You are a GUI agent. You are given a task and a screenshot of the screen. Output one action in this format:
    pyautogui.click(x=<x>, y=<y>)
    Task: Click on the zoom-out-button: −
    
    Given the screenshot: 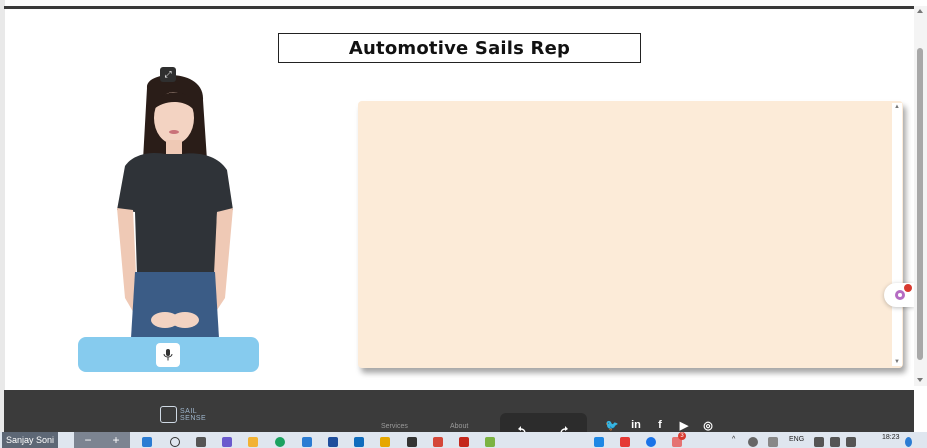 What is the action you would take?
    pyautogui.click(x=87, y=440)
    